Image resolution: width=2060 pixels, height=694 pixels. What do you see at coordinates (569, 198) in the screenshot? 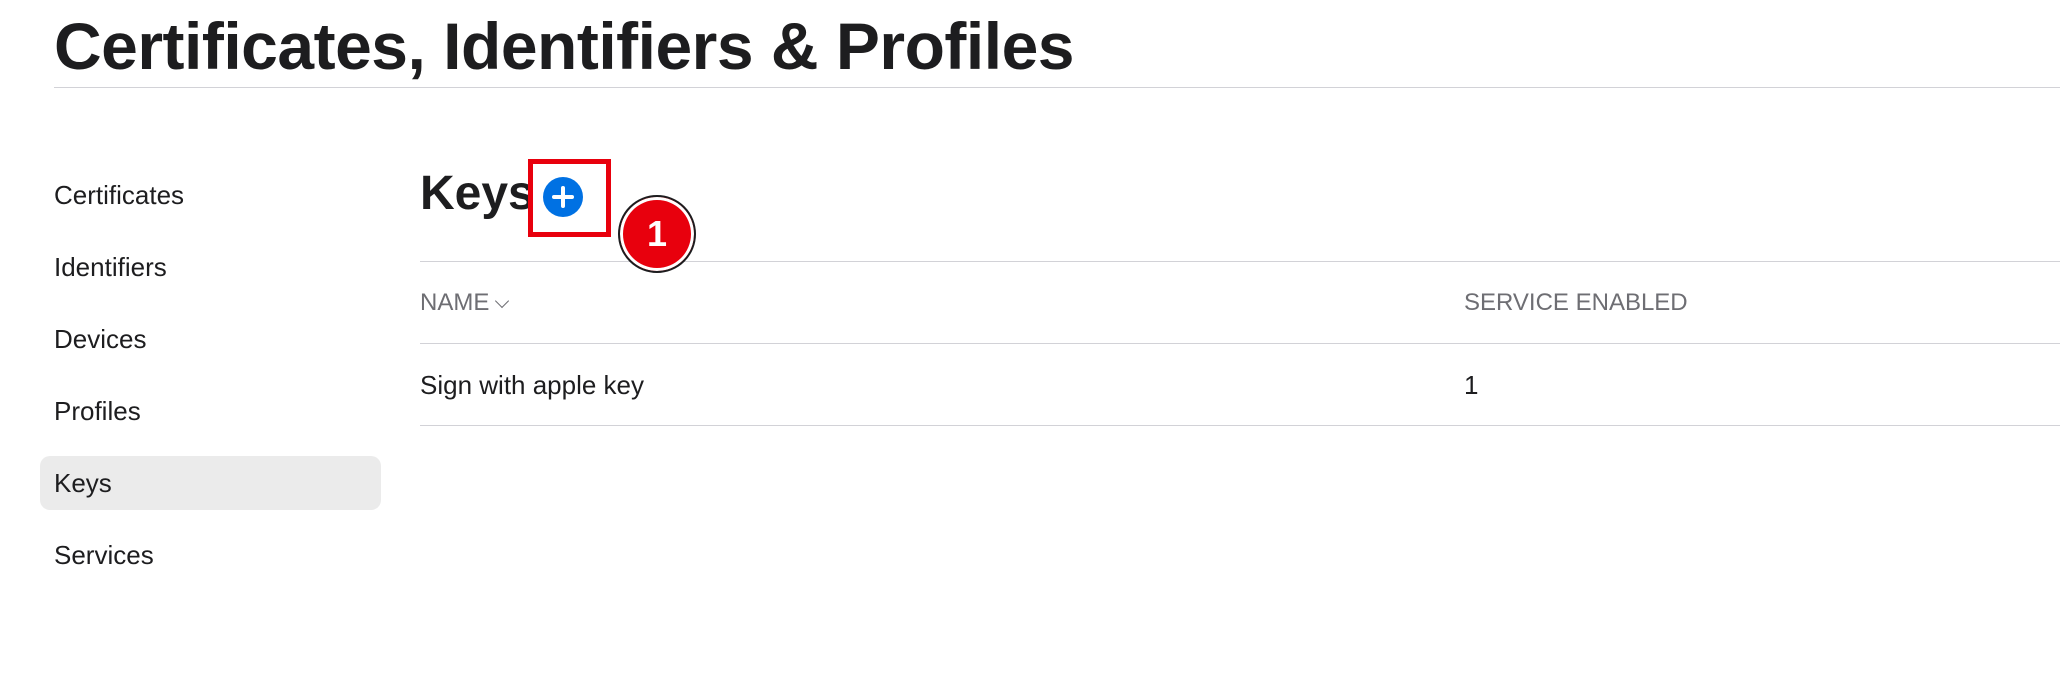
I see `annotation-highlight-box` at bounding box center [569, 198].